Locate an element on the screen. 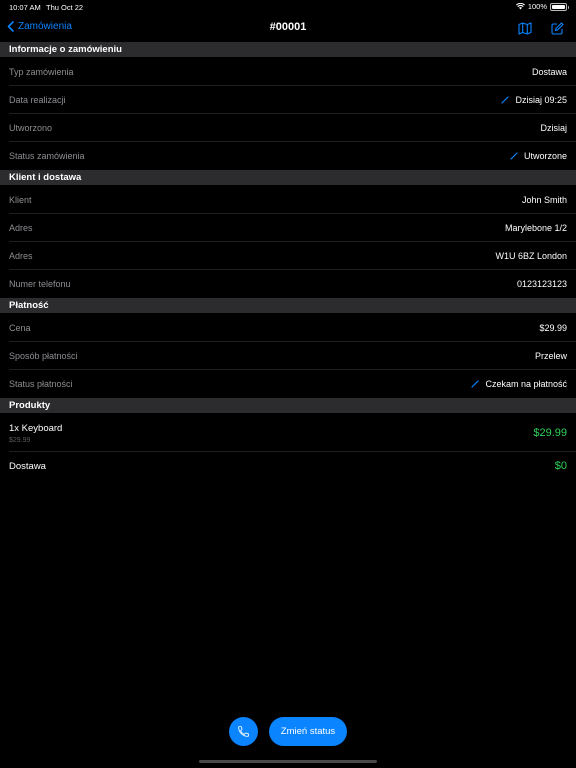  battery-percent: 100% is located at coordinates (537, 6).